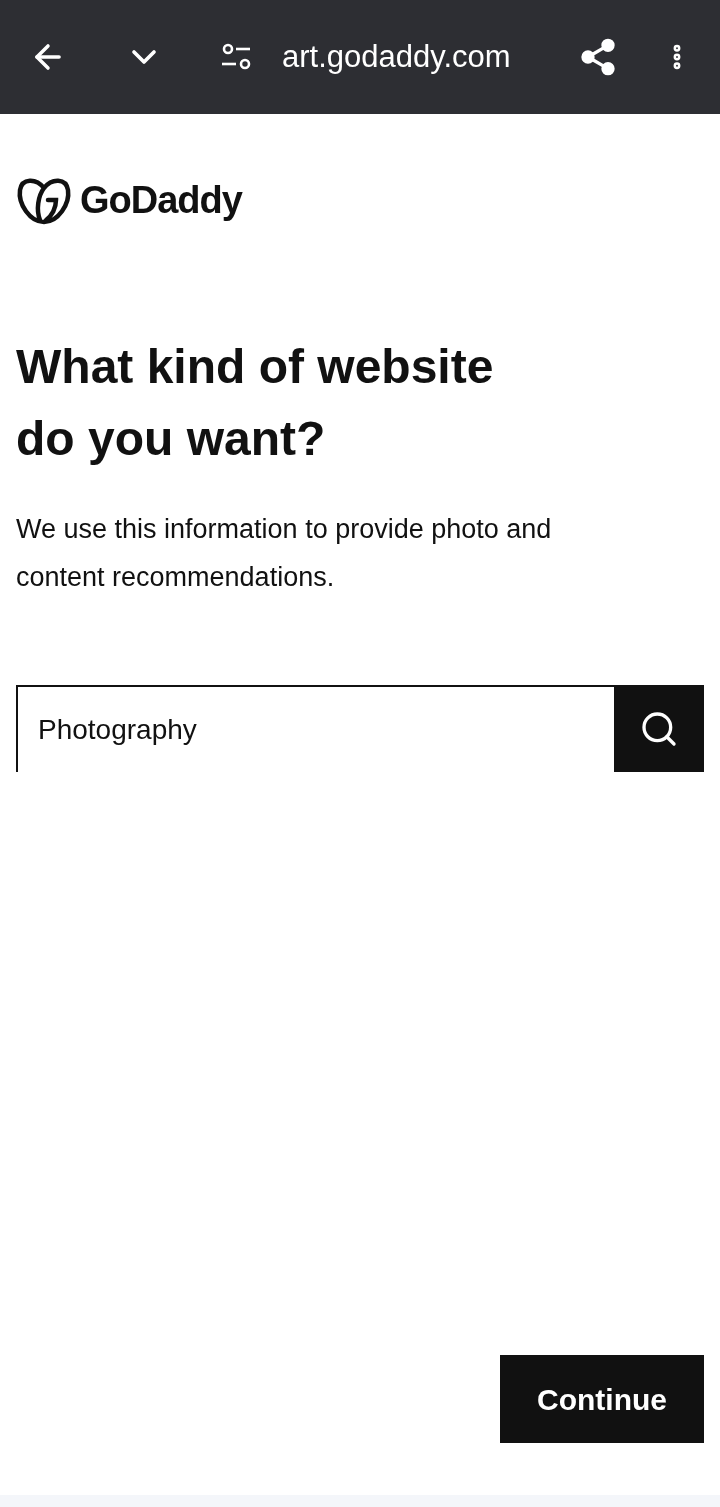  Describe the element at coordinates (284, 553) in the screenshot. I see `description-text: We use this information to provide photo and content recommendations.` at that location.